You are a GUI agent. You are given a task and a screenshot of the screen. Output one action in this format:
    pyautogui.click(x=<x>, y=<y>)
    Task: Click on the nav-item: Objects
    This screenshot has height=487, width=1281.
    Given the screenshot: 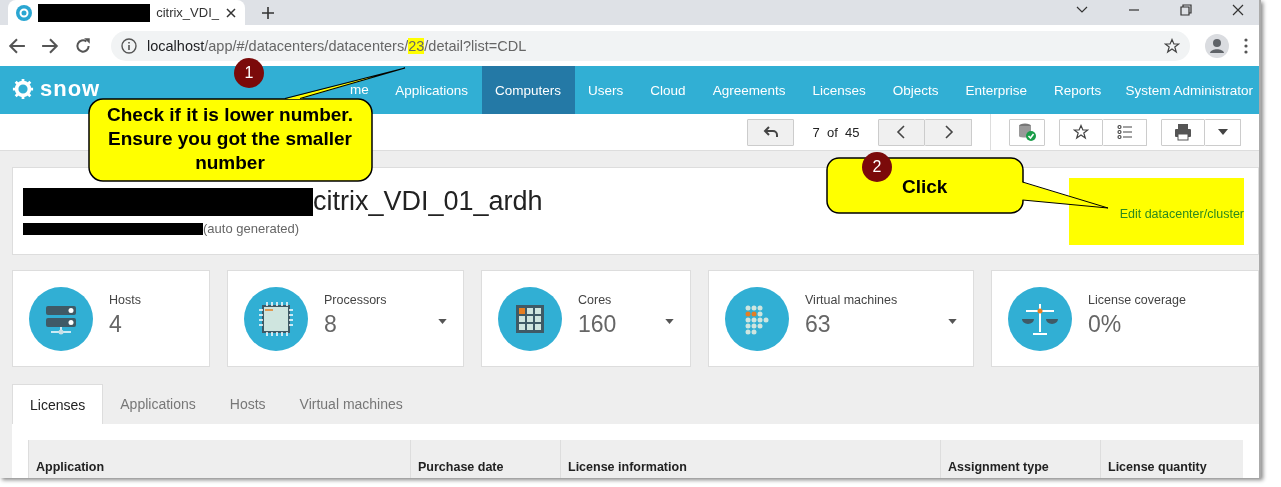 What is the action you would take?
    pyautogui.click(x=915, y=90)
    